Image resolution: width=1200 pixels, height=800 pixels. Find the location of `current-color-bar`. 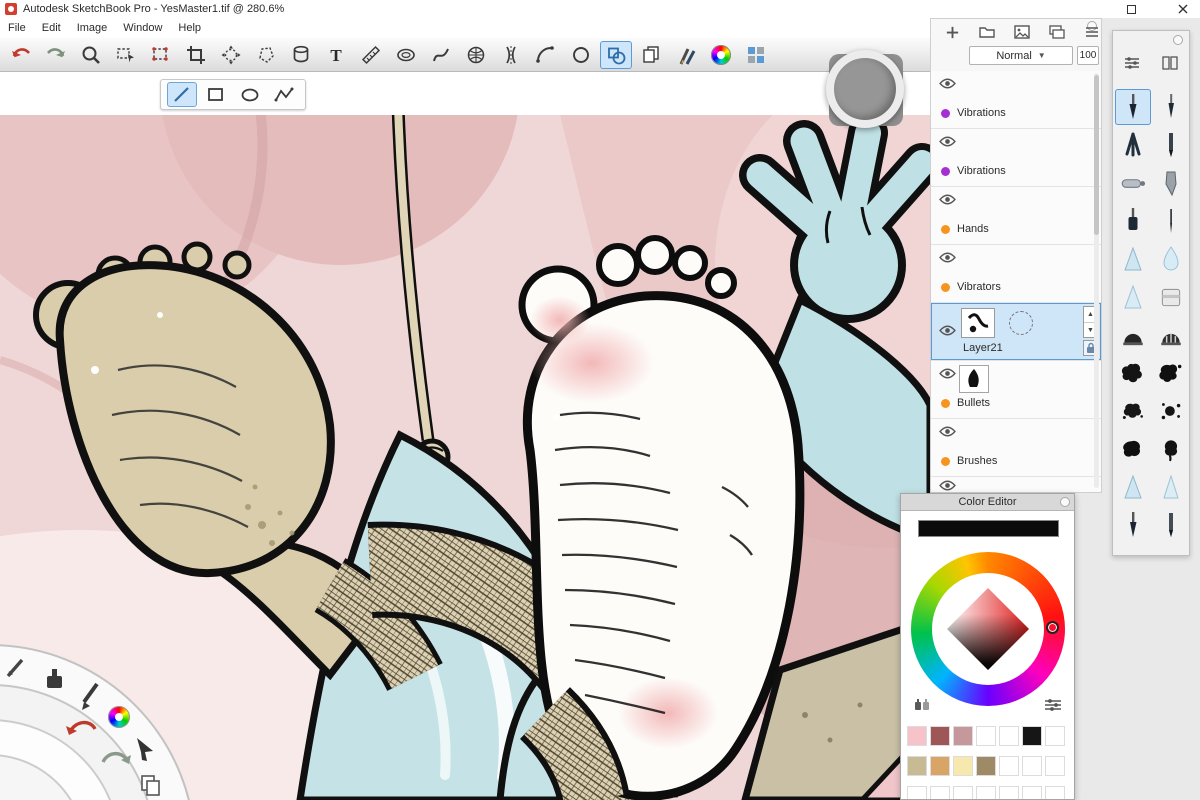

current-color-bar is located at coordinates (988, 528).